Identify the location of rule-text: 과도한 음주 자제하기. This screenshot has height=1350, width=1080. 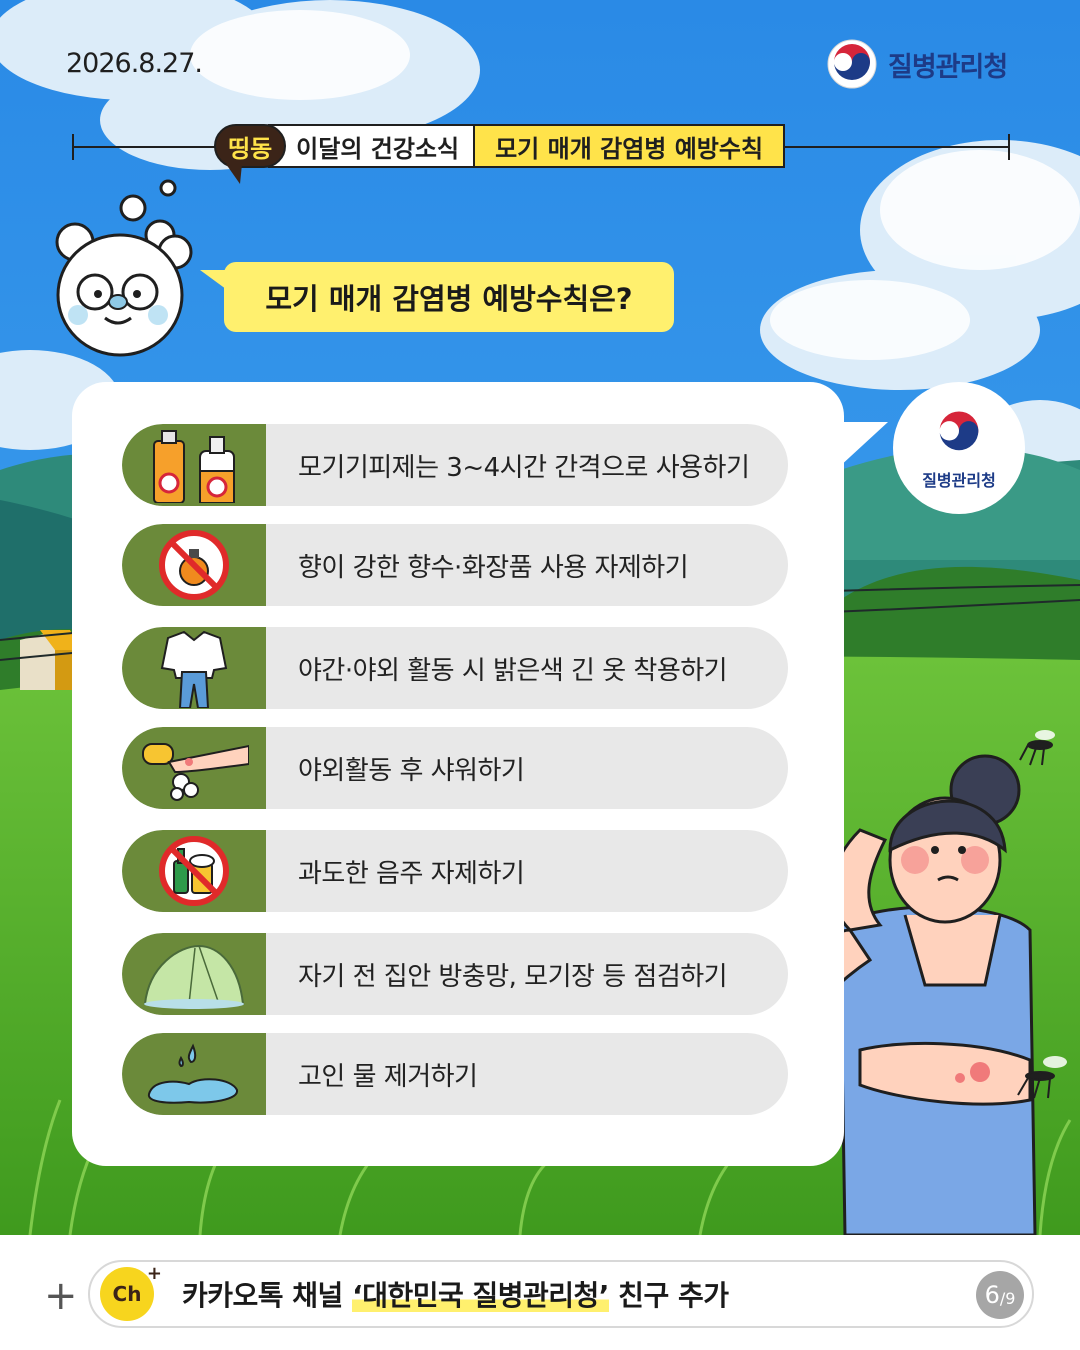
(411, 873).